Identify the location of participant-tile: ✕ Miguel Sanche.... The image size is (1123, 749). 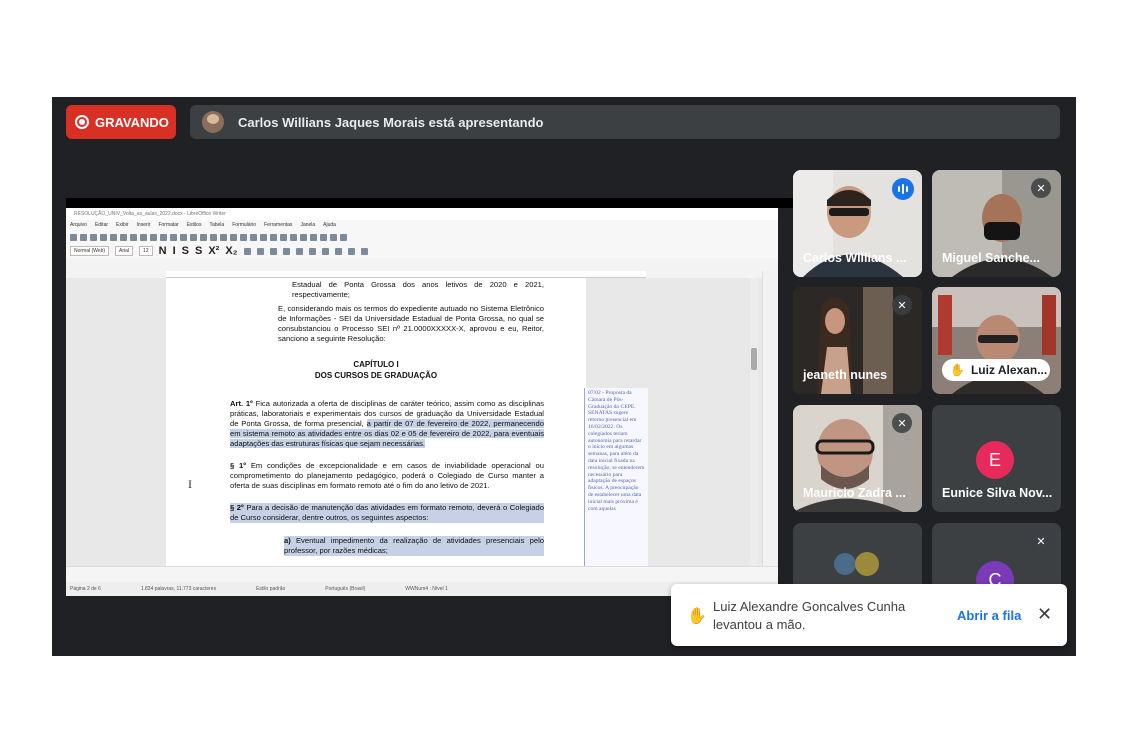
(996, 223).